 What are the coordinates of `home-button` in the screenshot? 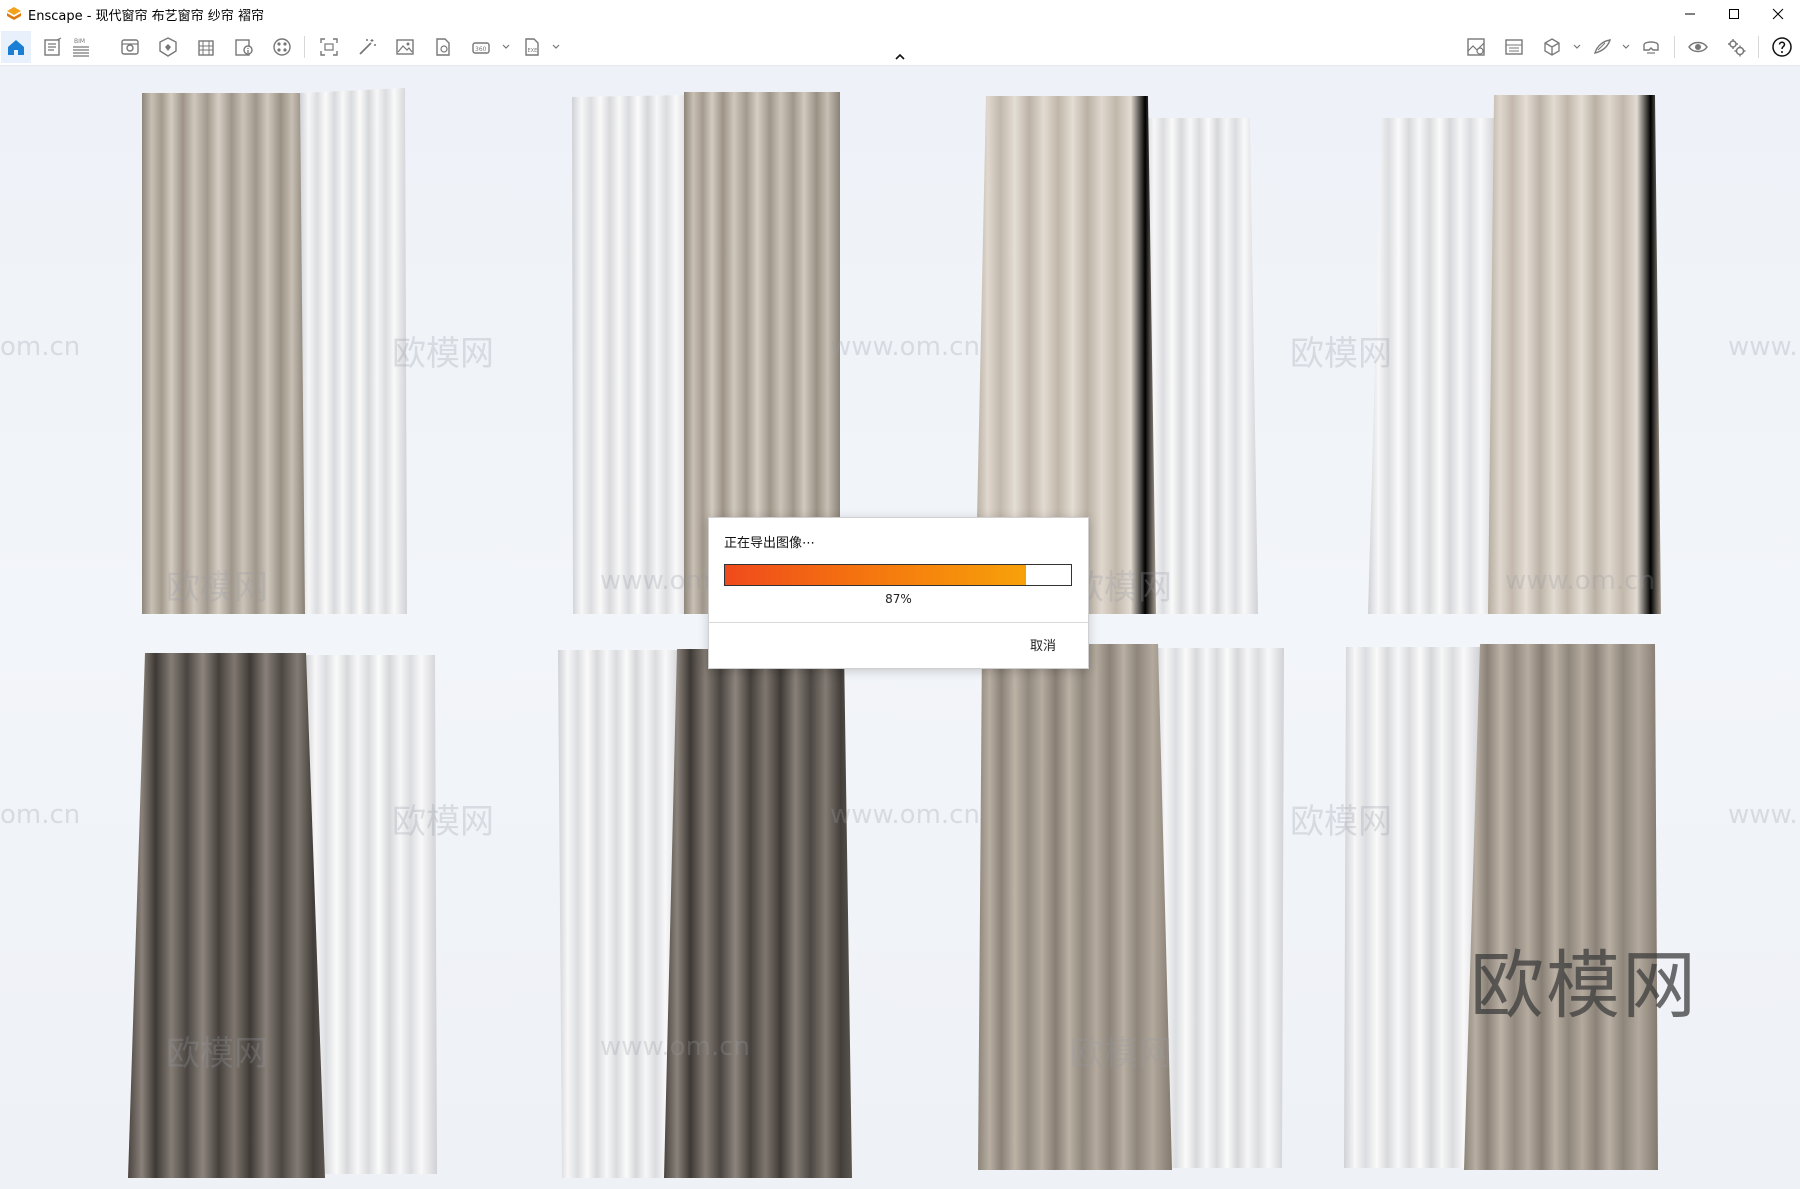 It's located at (16, 47).